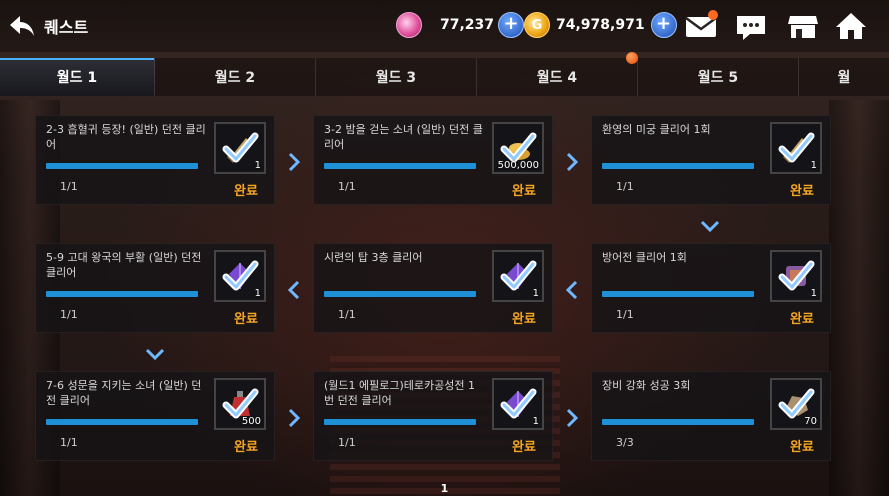 This screenshot has height=496, width=889. I want to click on home-icon, so click(851, 26).